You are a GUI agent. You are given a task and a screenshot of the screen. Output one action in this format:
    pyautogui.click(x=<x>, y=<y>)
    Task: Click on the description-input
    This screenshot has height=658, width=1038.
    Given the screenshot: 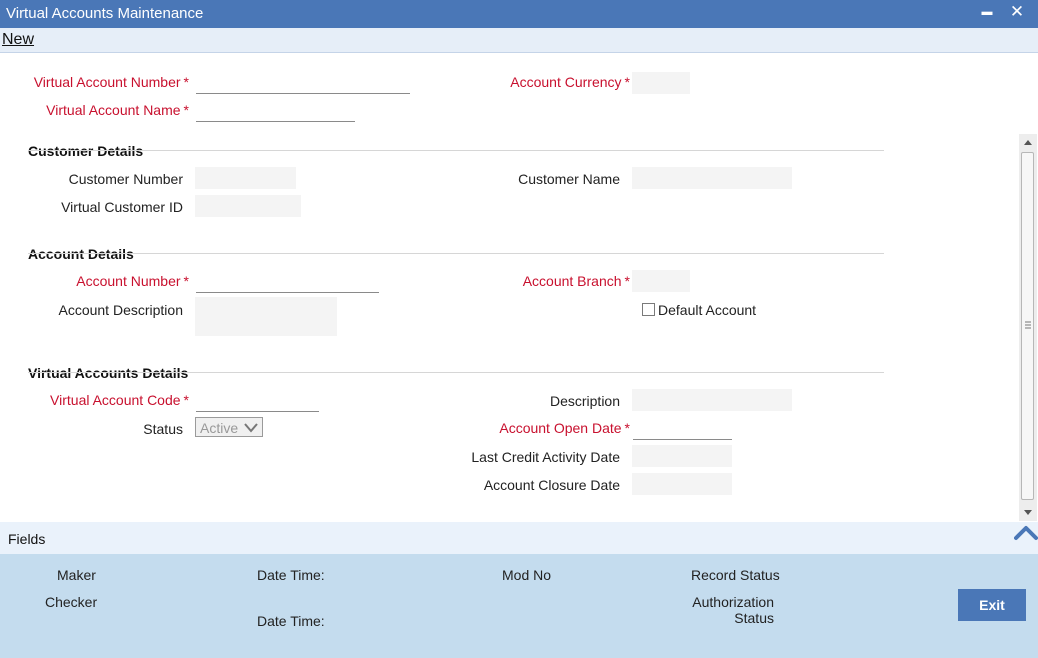 What is the action you would take?
    pyautogui.click(x=712, y=400)
    